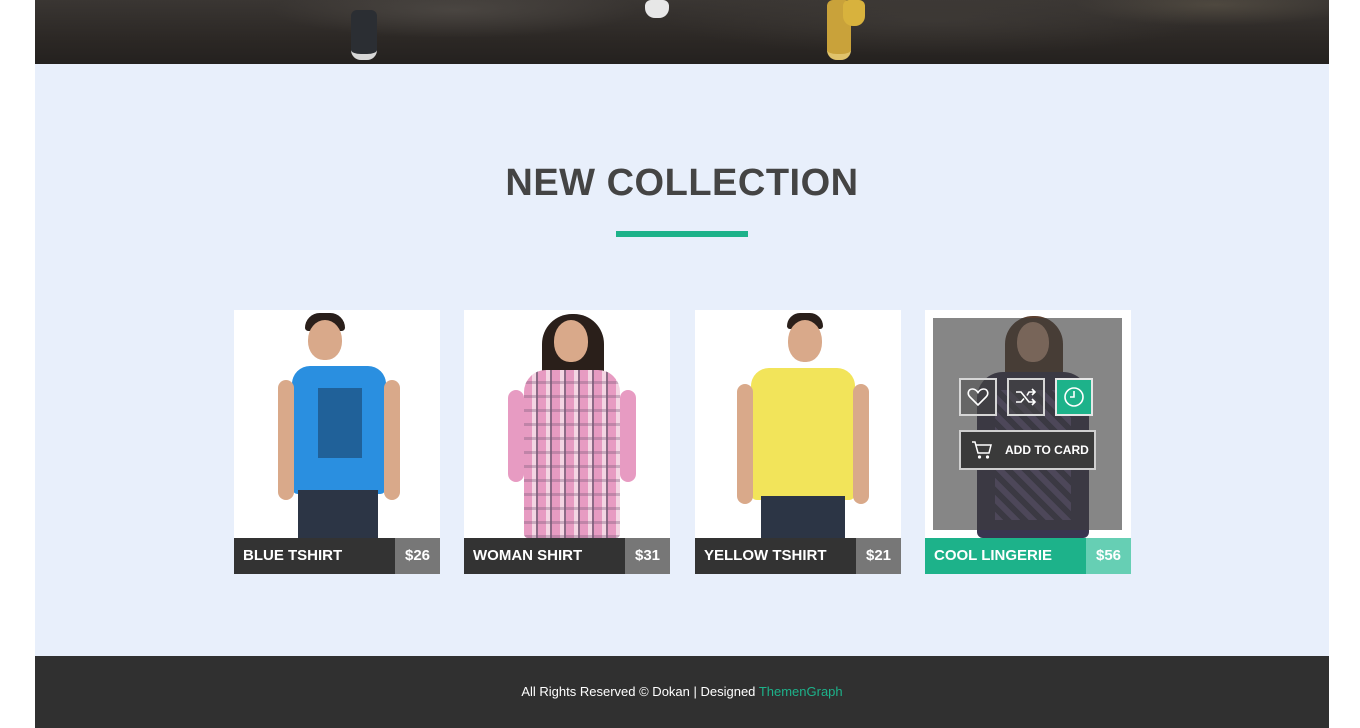 Image resolution: width=1360 pixels, height=728 pixels. Describe the element at coordinates (314, 556) in the screenshot. I see `product-name: BLUE TSHIRT` at that location.